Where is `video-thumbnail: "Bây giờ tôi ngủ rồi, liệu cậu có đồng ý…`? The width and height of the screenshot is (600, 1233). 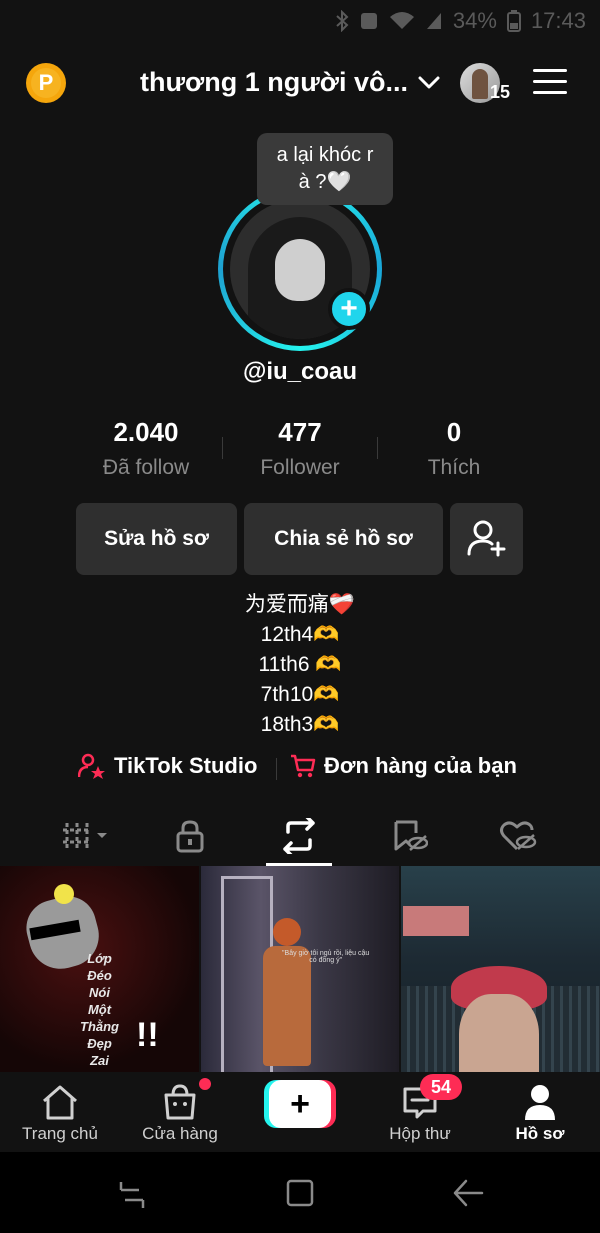 video-thumbnail: "Bây giờ tôi ngủ rồi, liệu cậu có đồng ý… is located at coordinates (300, 969).